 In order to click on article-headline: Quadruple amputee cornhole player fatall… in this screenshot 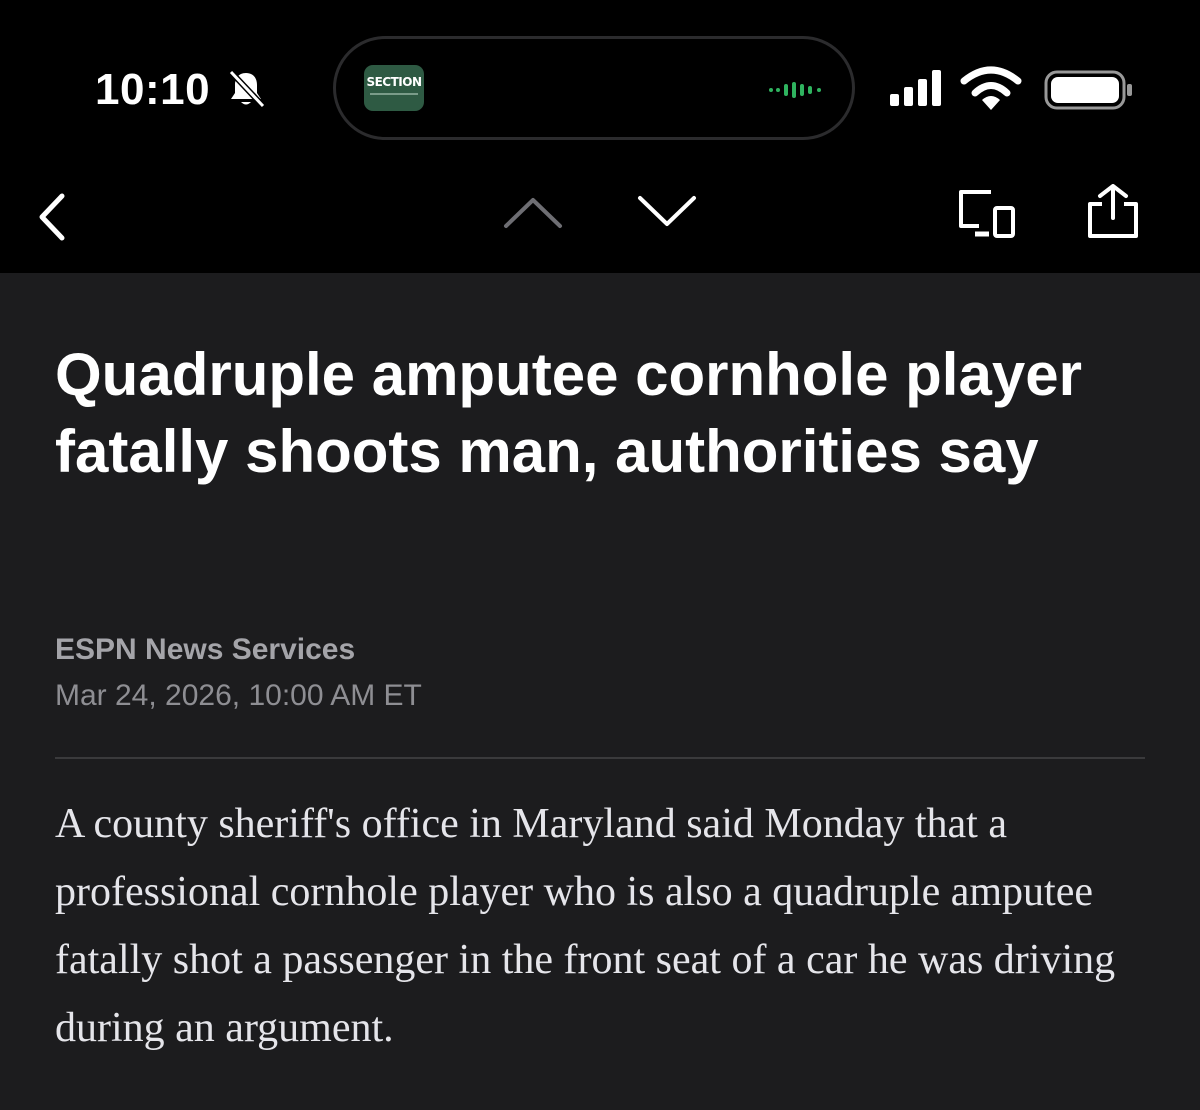, I will do `click(568, 413)`.